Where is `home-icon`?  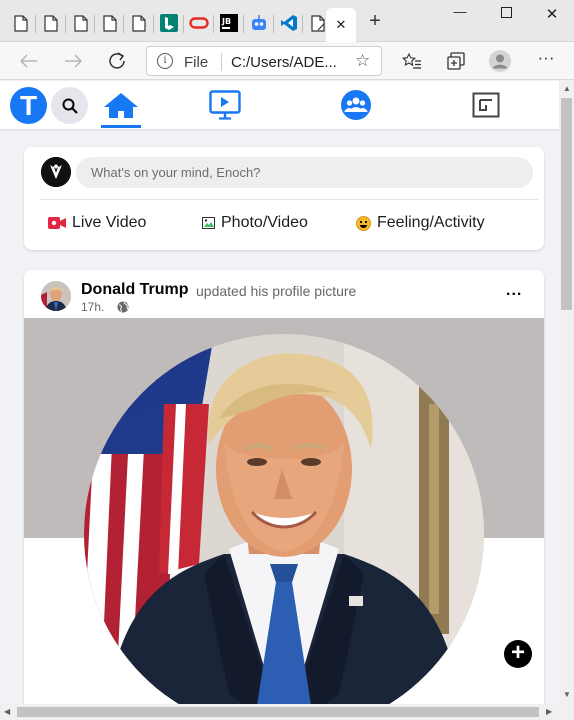 home-icon is located at coordinates (121, 105).